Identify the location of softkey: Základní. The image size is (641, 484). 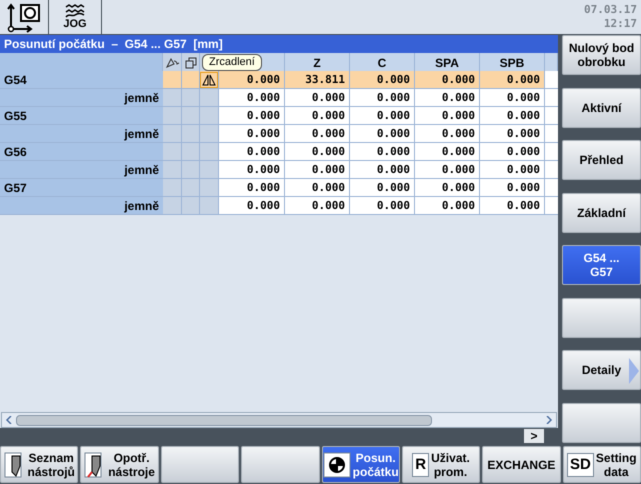
(601, 212).